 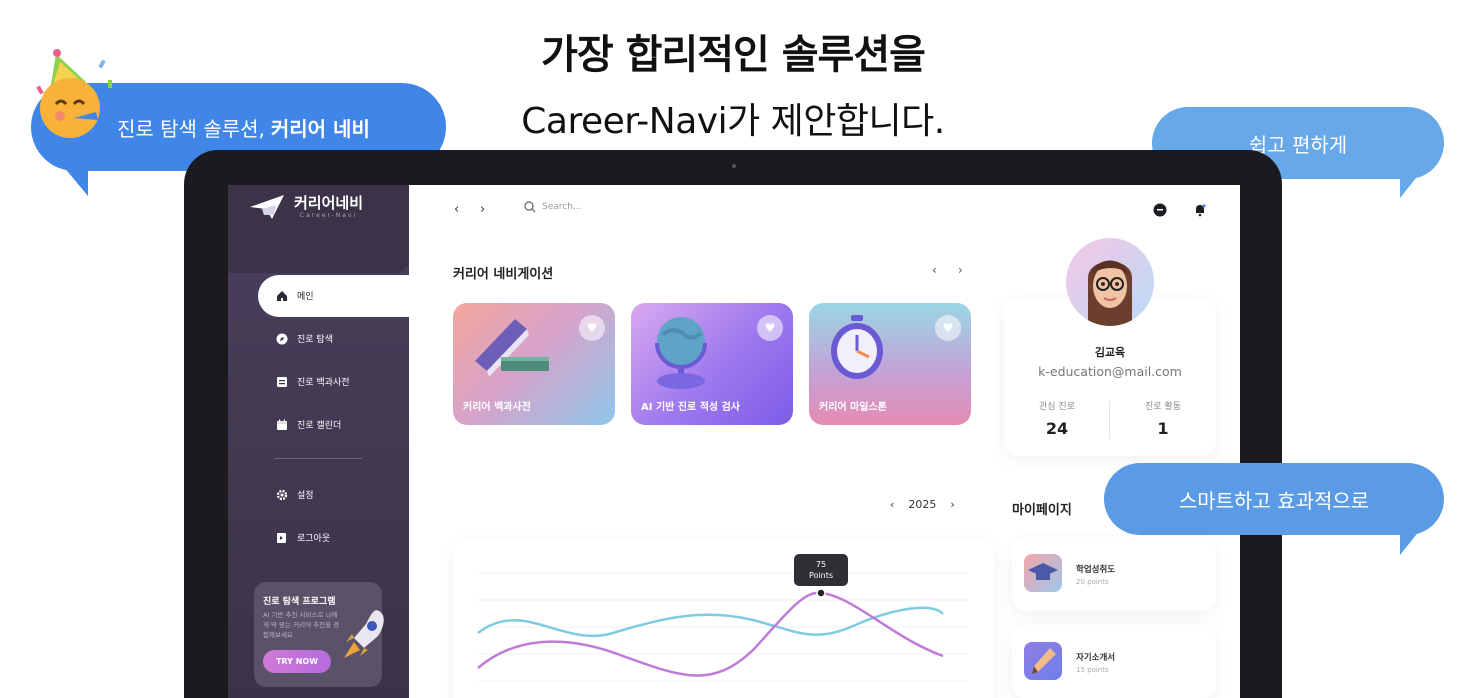 What do you see at coordinates (512, 348) in the screenshot?
I see `books-icon` at bounding box center [512, 348].